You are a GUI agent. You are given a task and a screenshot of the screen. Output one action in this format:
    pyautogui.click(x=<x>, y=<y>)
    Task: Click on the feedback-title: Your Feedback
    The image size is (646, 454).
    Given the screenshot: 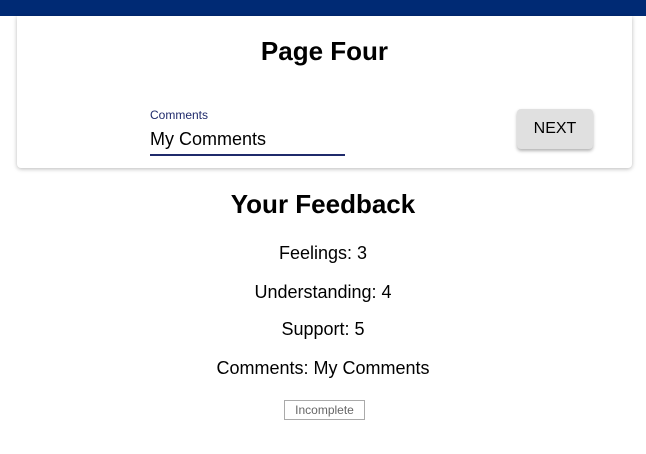 What is the action you would take?
    pyautogui.click(x=323, y=204)
    